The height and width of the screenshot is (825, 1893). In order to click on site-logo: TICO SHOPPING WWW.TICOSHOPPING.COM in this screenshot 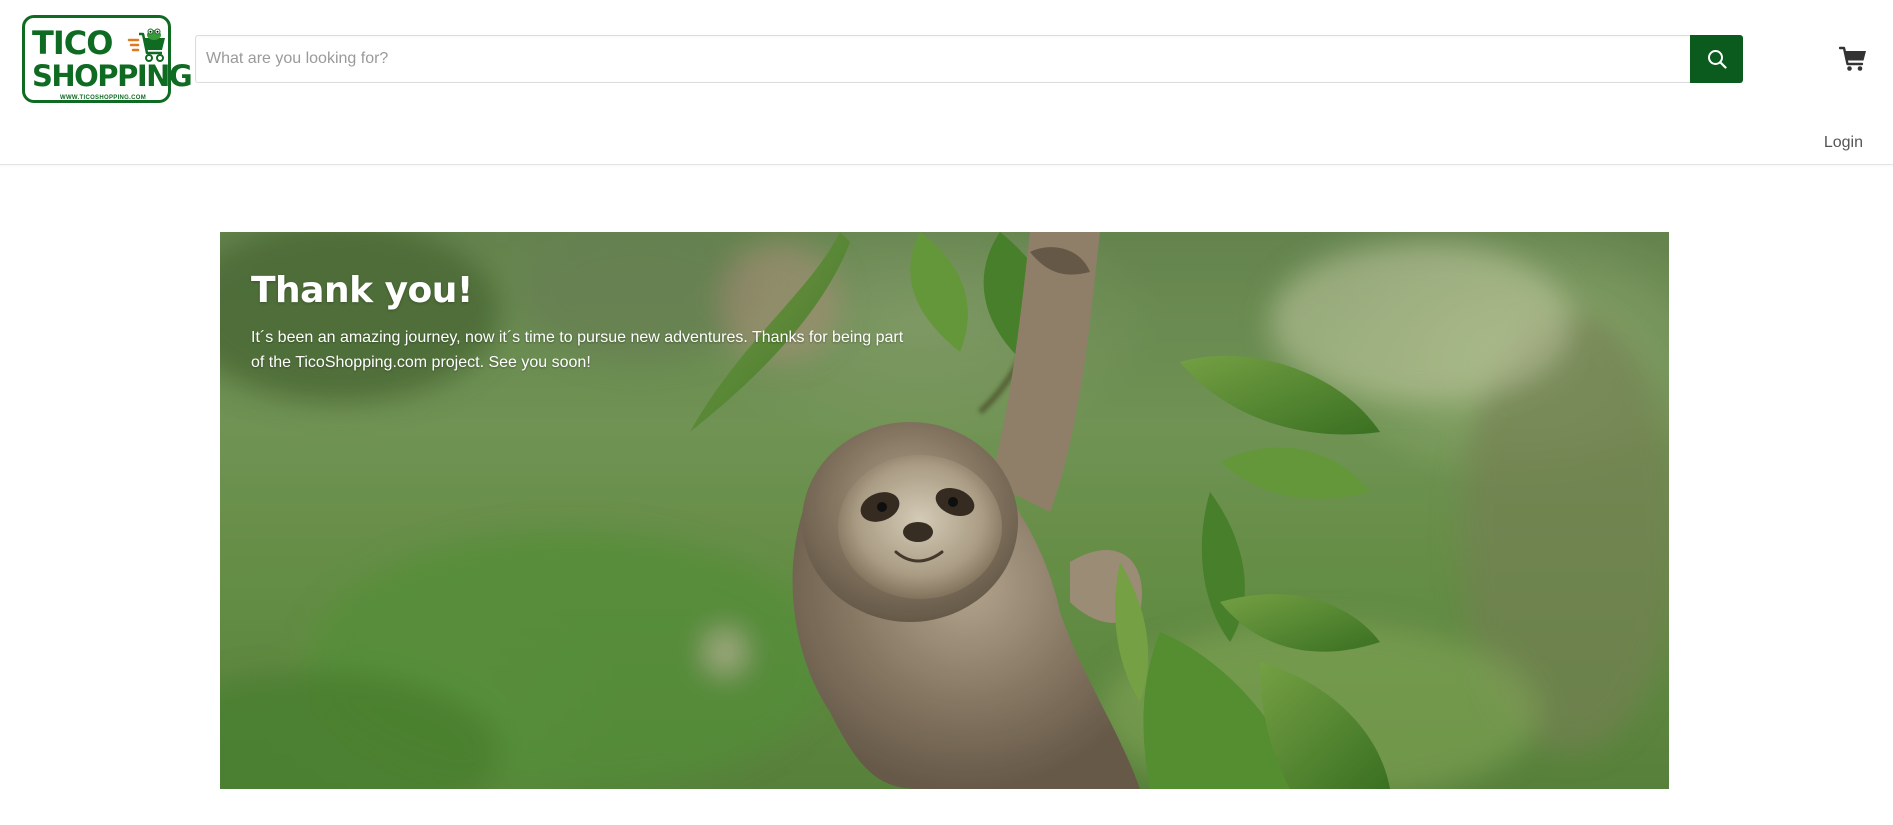, I will do `click(107, 59)`.